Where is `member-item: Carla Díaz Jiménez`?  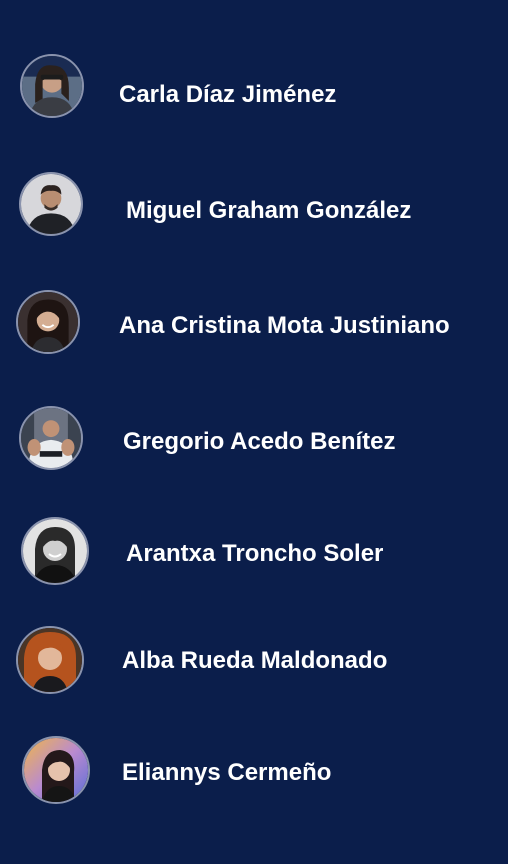
member-item: Carla Díaz Jiménez is located at coordinates (254, 87).